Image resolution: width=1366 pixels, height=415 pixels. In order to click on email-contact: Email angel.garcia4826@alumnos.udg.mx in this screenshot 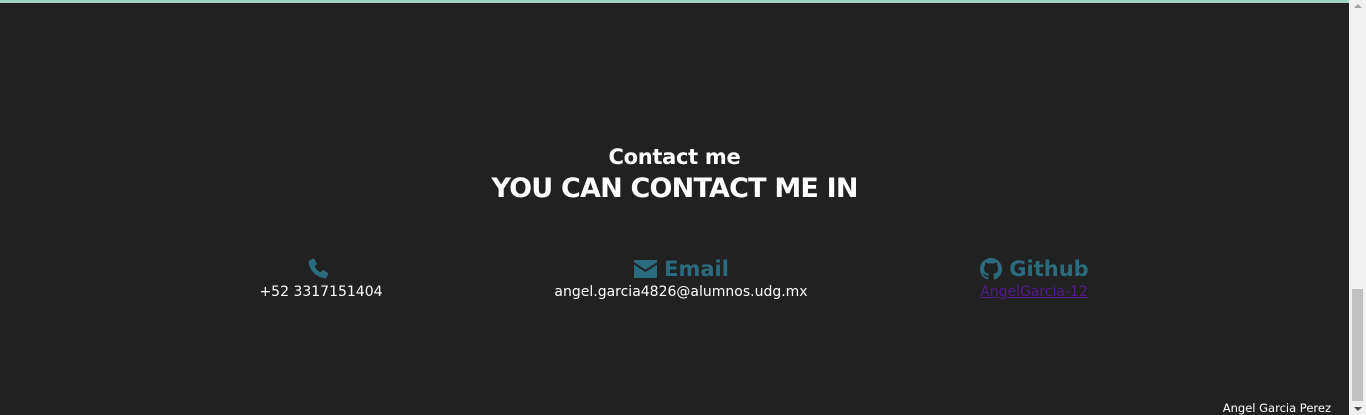, I will do `click(681, 277)`.